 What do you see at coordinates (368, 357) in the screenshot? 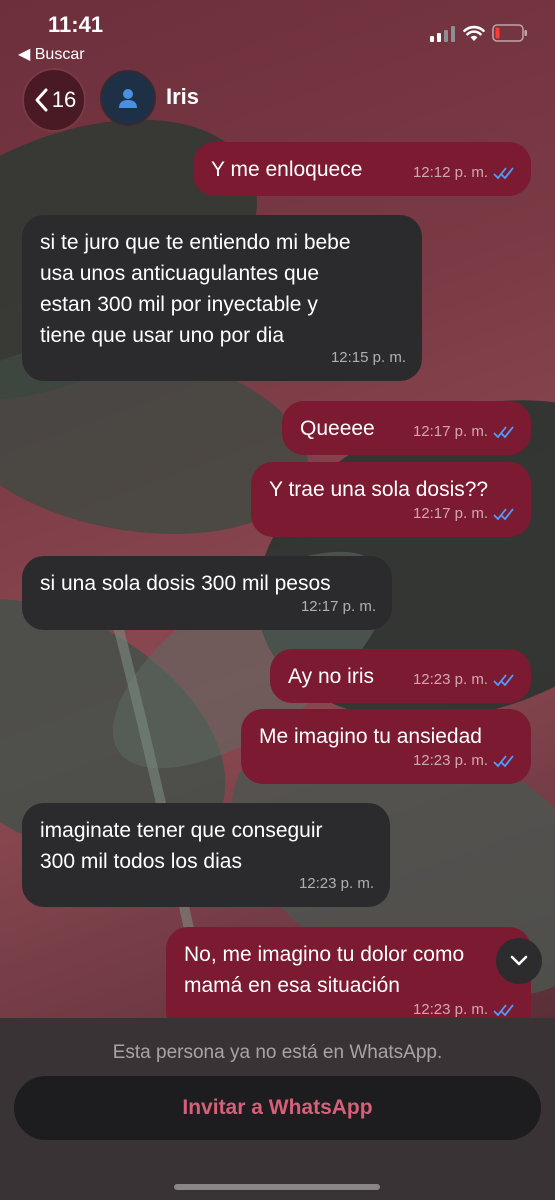
I see `message-time: 12:15 p. m.` at bounding box center [368, 357].